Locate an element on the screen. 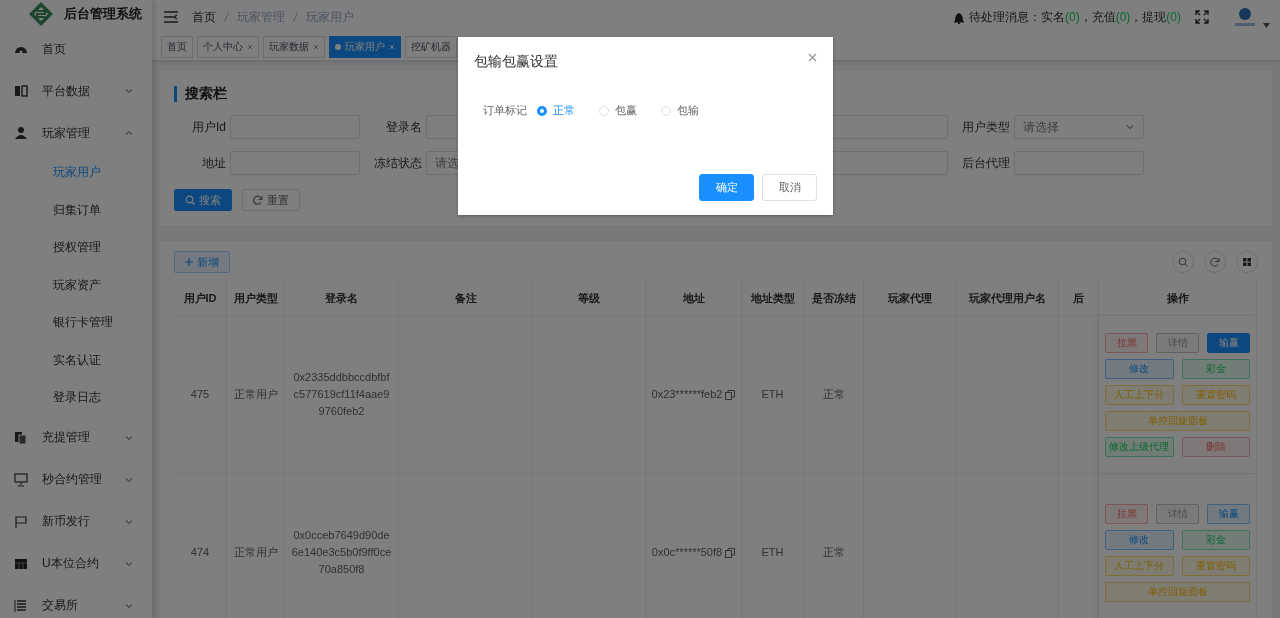 The width and height of the screenshot is (1280, 618). column-header: 玩家代理用户名 is located at coordinates (1008, 298).